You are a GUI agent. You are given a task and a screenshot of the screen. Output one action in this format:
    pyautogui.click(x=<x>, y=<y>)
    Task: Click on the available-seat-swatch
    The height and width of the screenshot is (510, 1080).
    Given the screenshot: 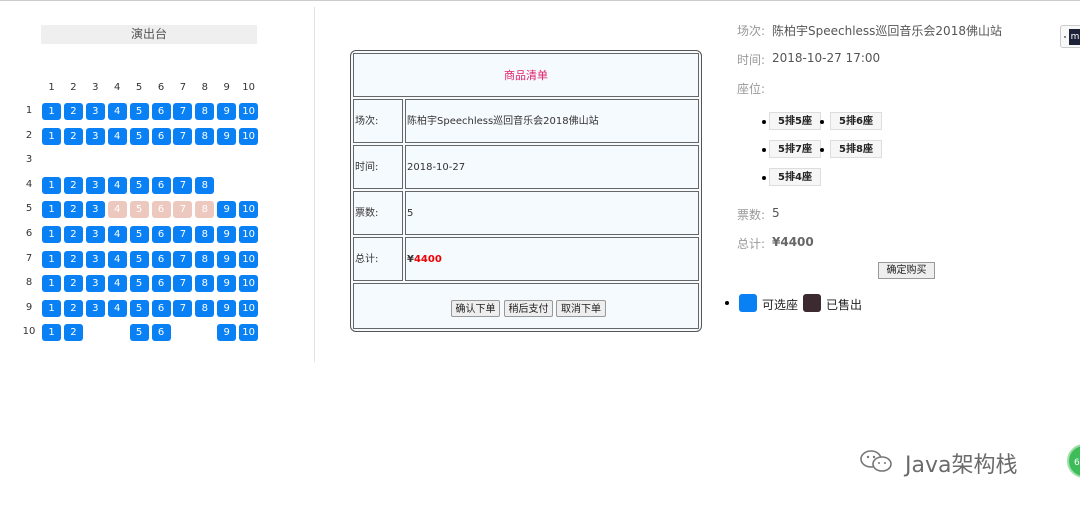 What is the action you would take?
    pyautogui.click(x=748, y=303)
    